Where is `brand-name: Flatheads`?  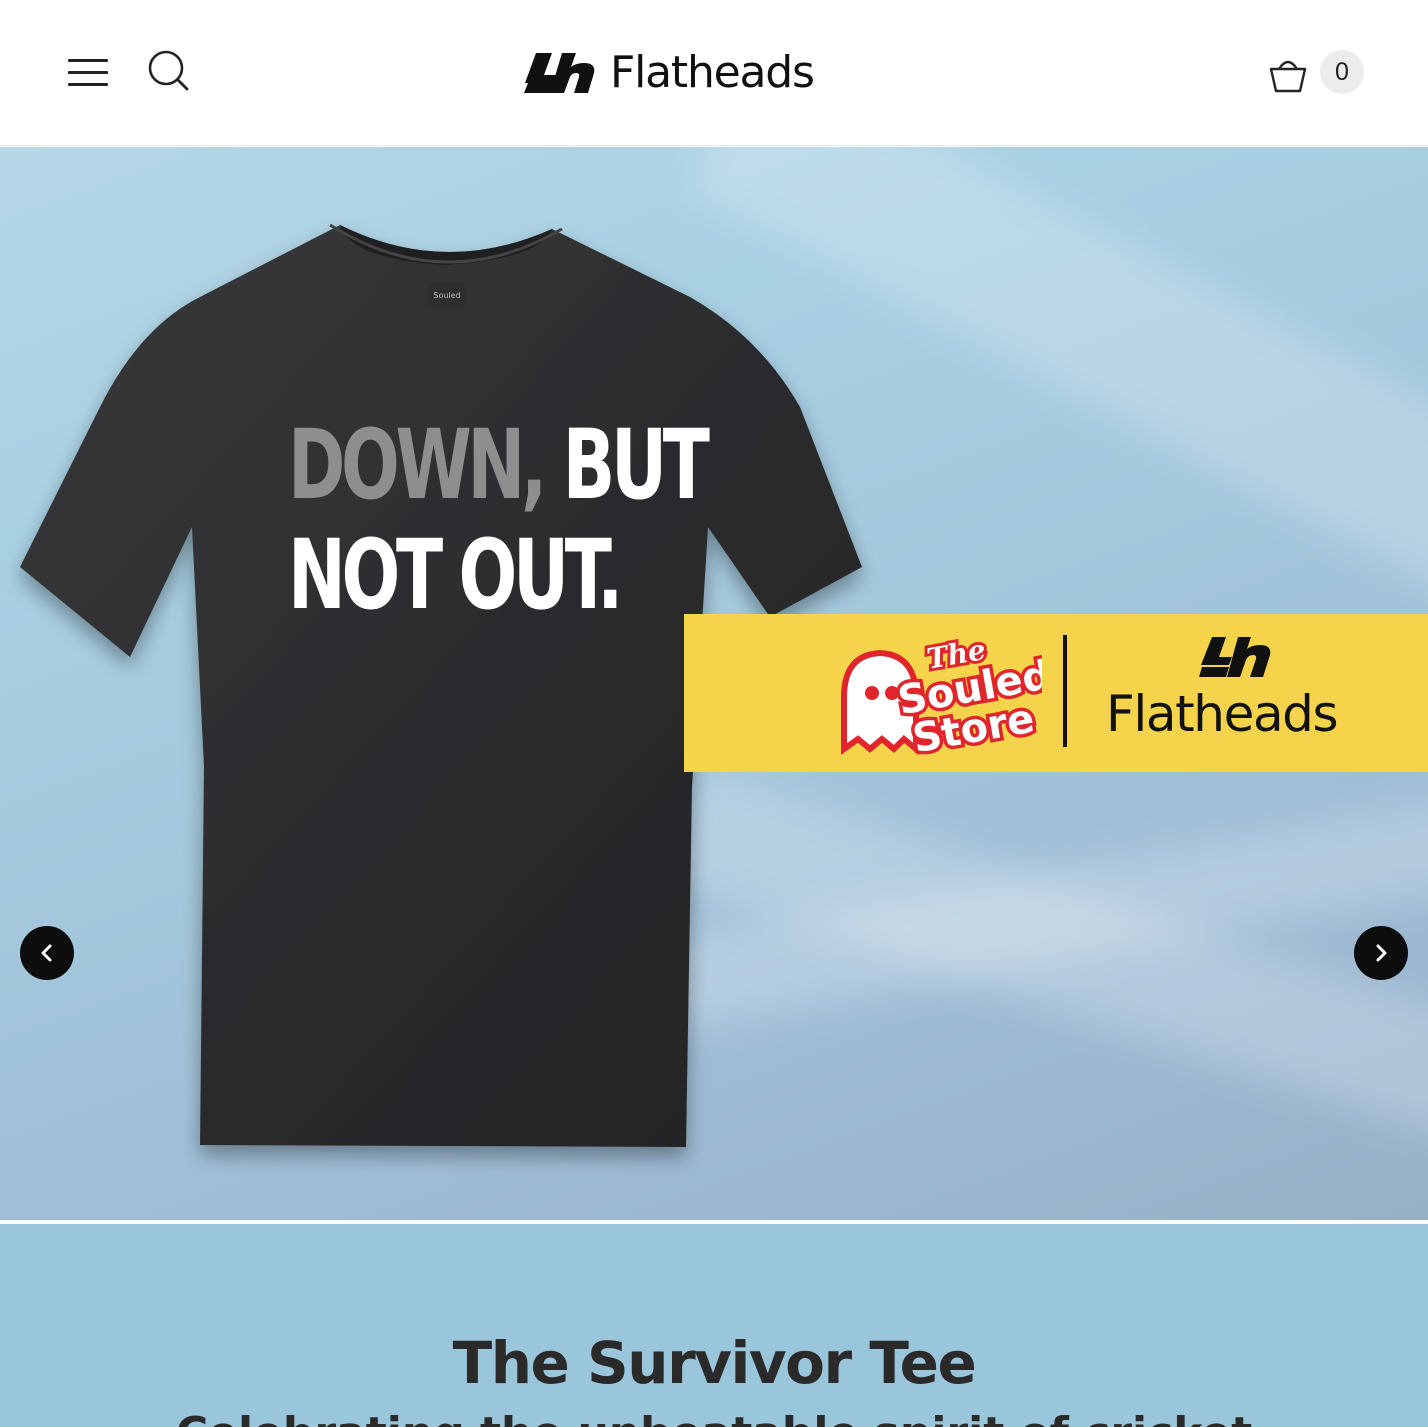
brand-name: Flatheads is located at coordinates (712, 72).